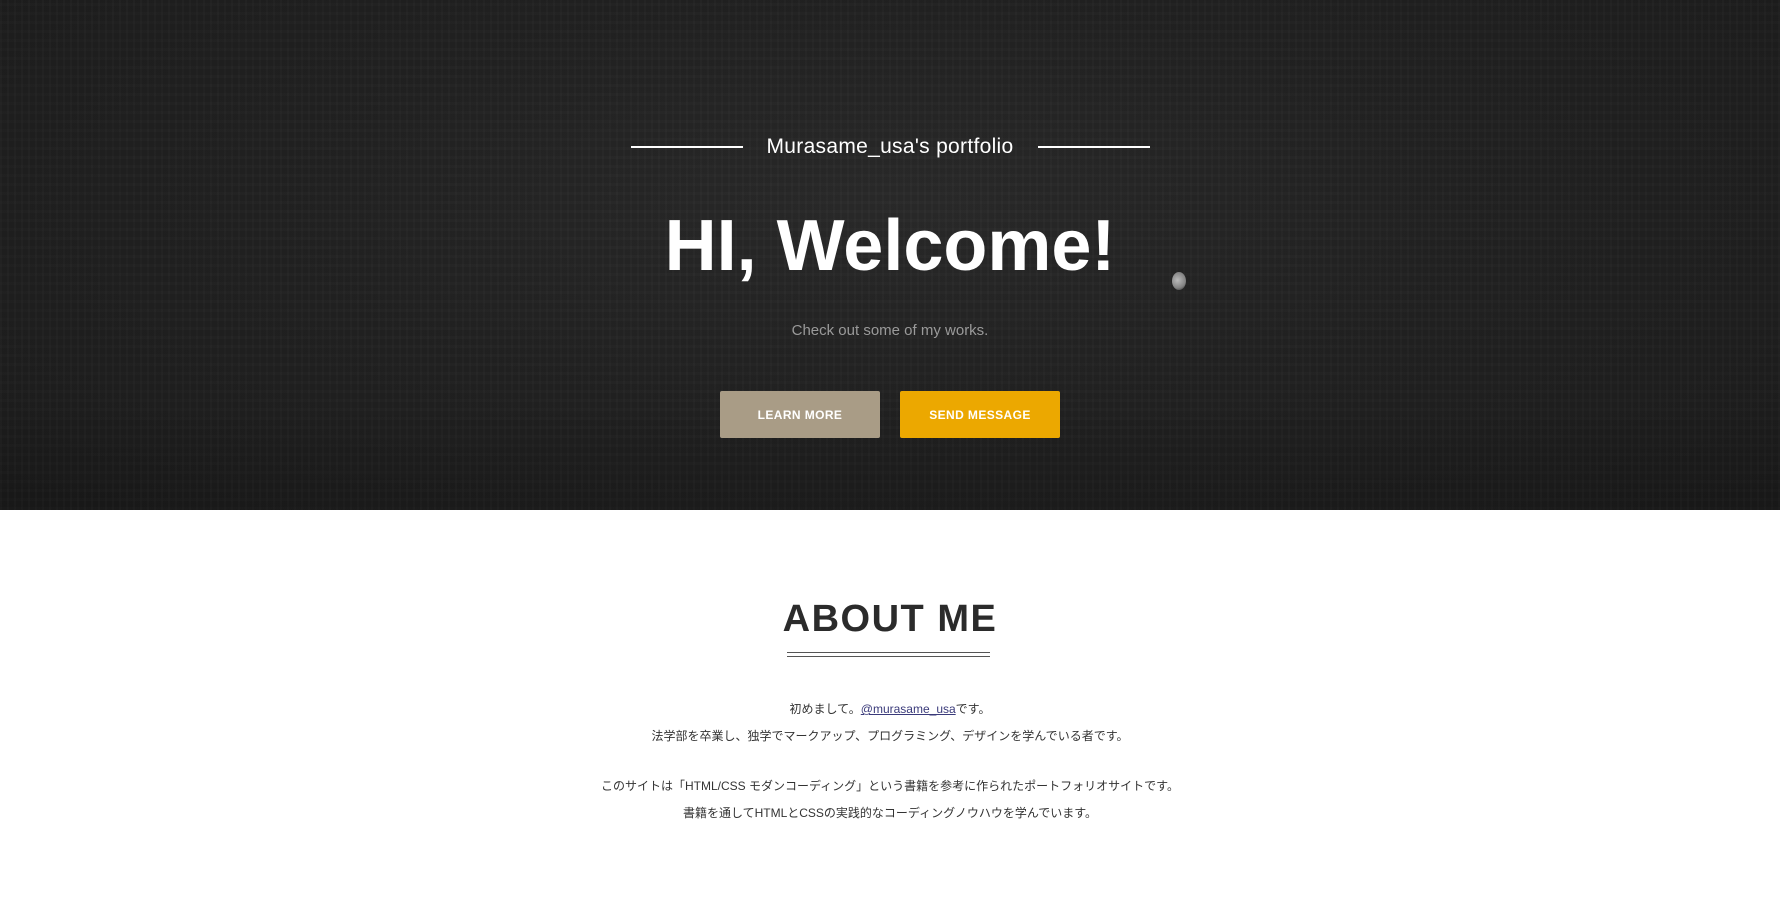 The image size is (1780, 912). I want to click on hero-title: HI, Welcome!, so click(890, 246).